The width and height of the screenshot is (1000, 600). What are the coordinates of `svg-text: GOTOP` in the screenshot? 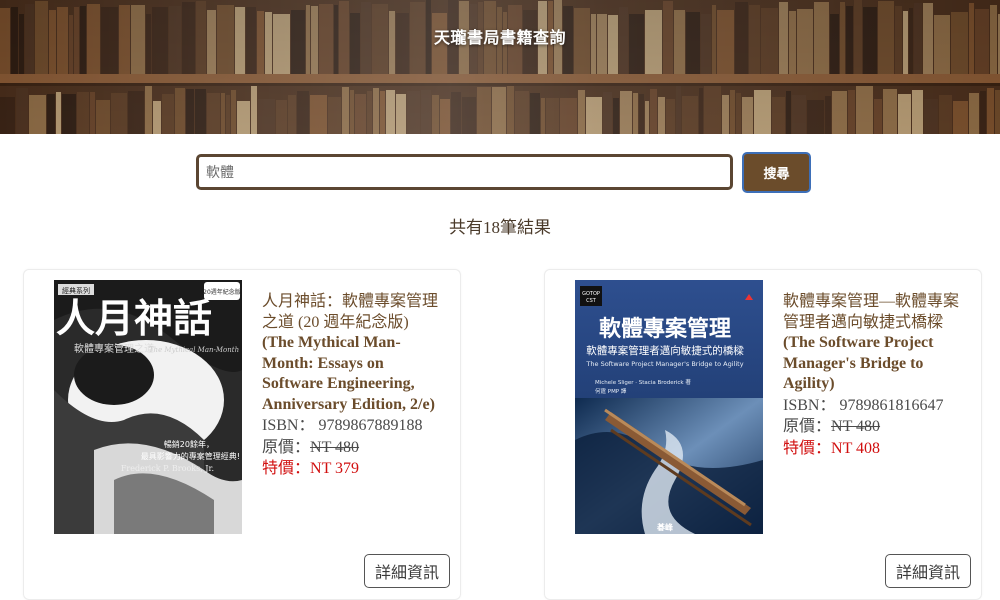 It's located at (591, 294).